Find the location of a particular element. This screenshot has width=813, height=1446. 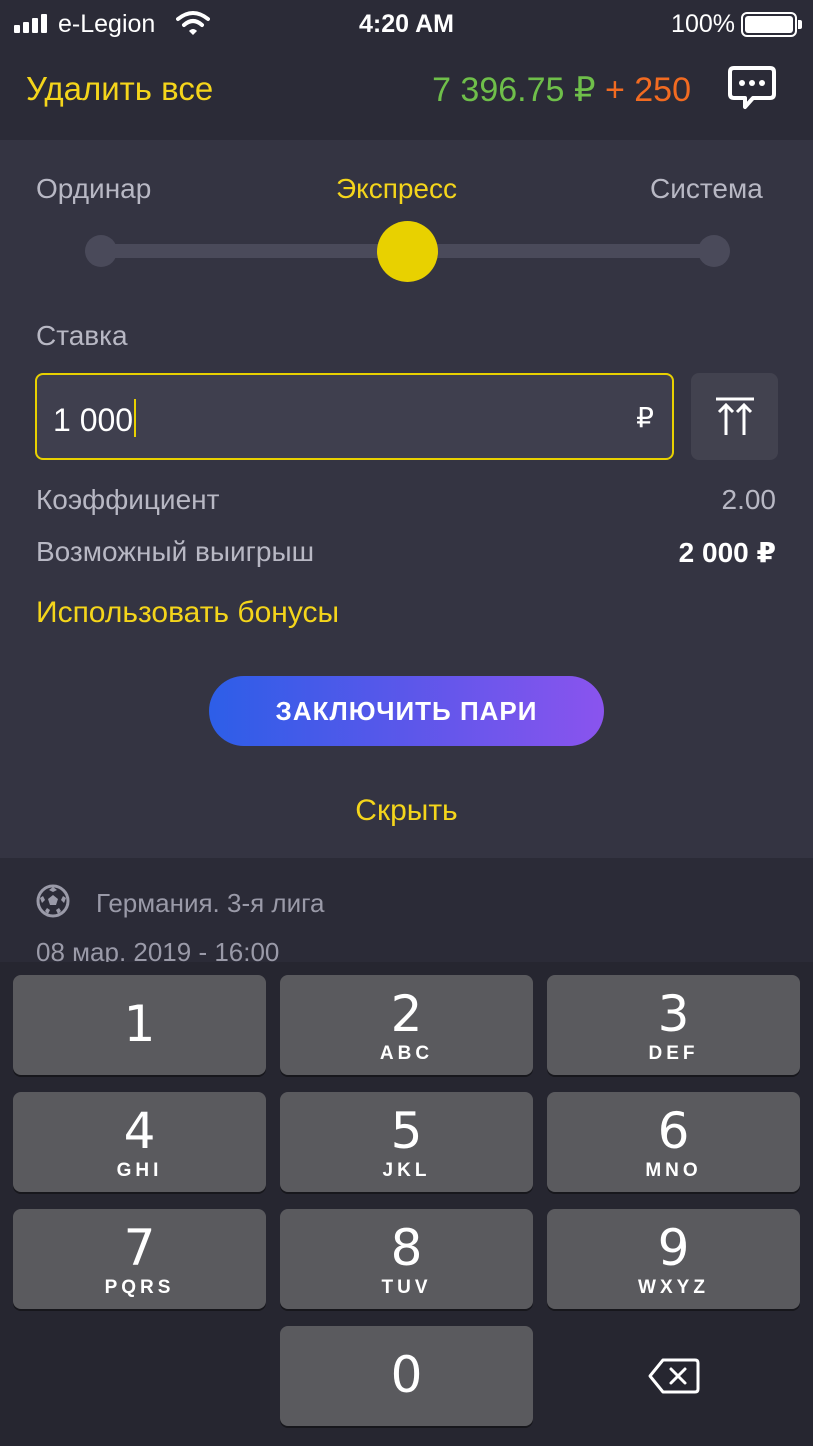

currency-symbol: ₽ is located at coordinates (645, 417).